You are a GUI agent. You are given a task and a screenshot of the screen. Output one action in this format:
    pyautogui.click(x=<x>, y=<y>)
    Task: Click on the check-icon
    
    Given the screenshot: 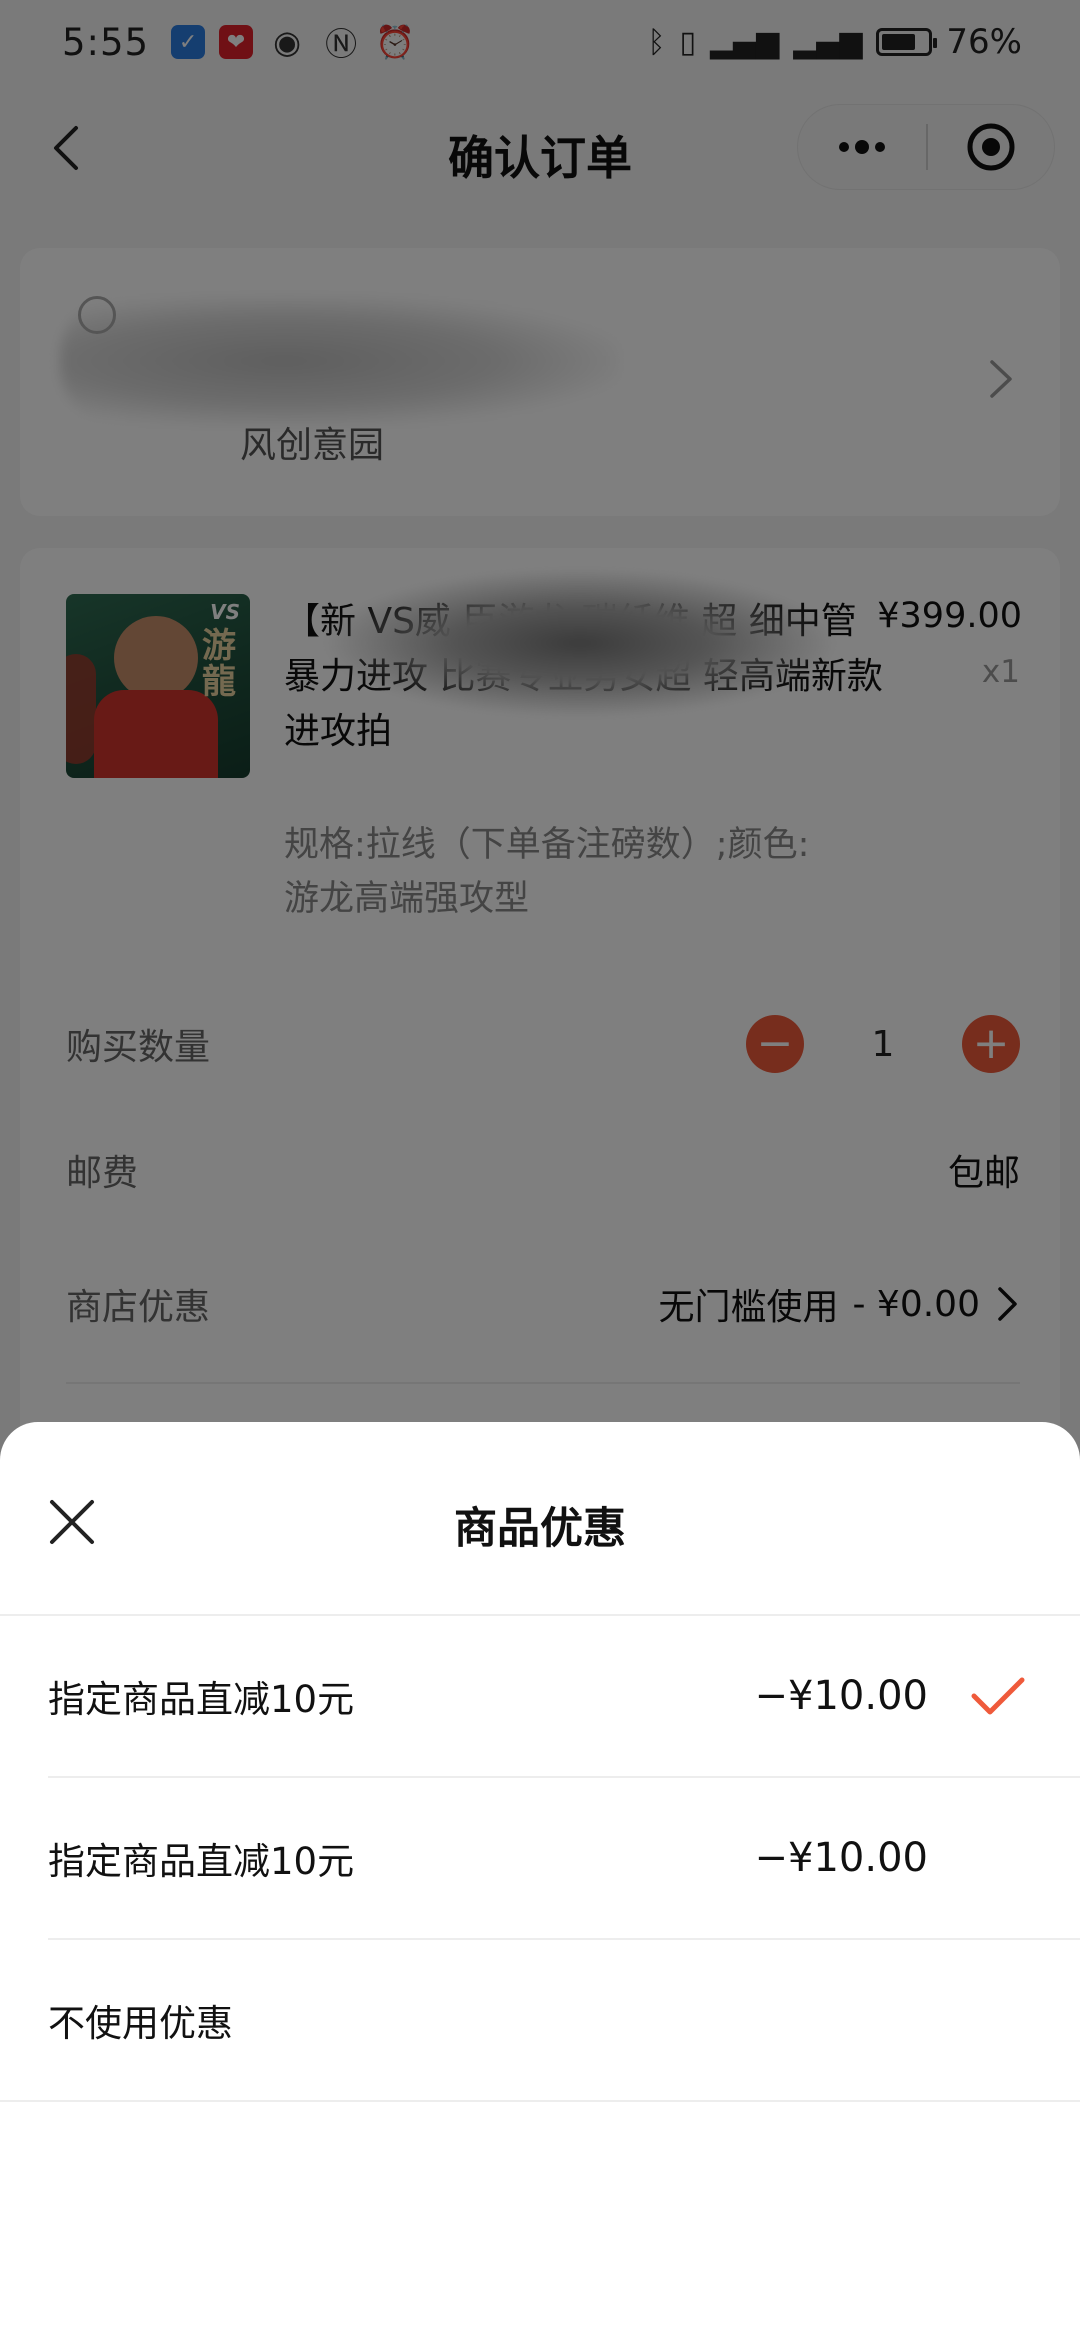 What is the action you would take?
    pyautogui.click(x=998, y=1696)
    